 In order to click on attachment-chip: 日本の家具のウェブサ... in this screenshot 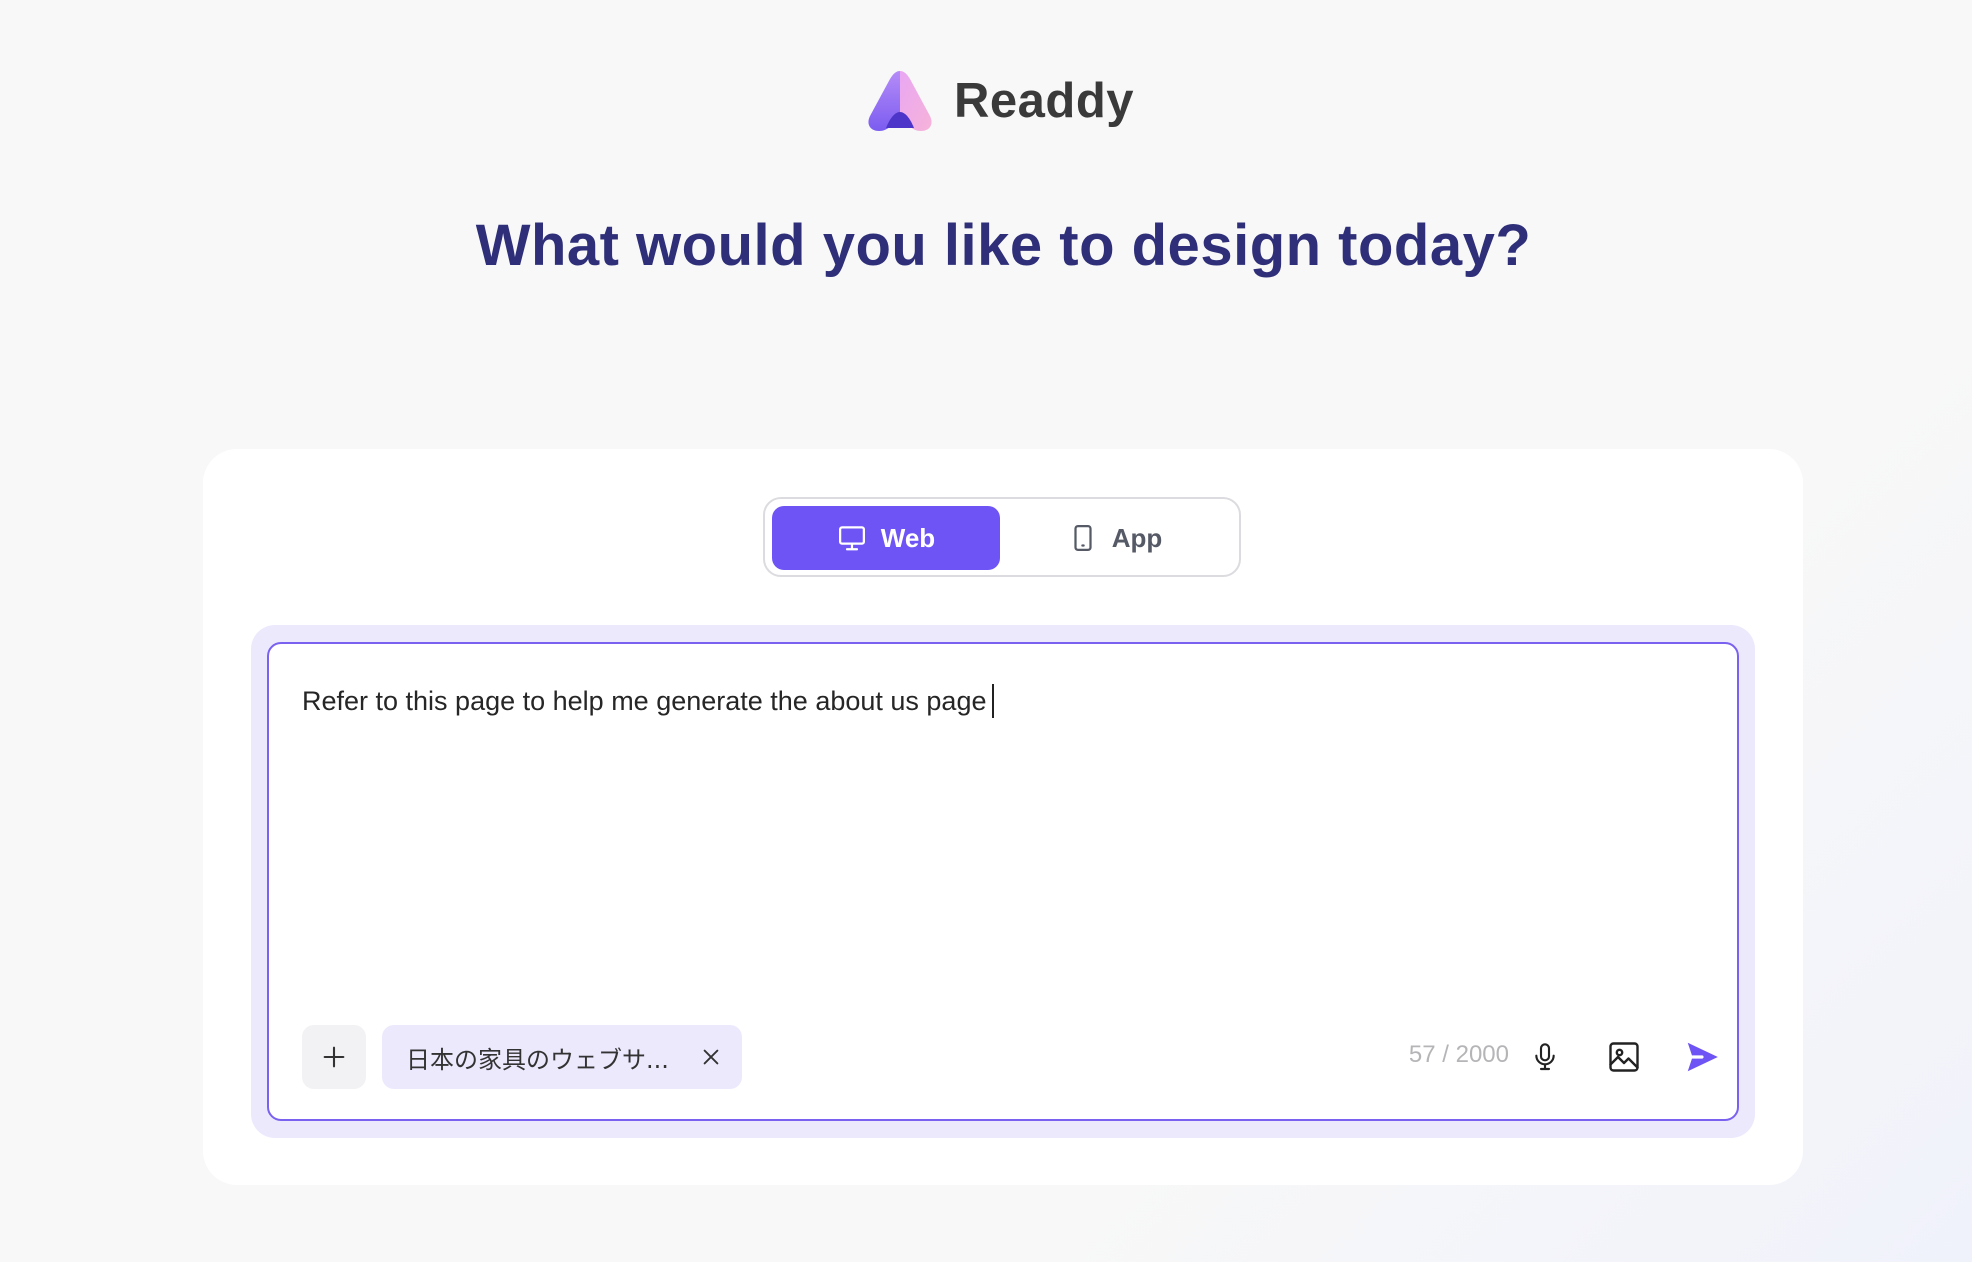, I will do `click(562, 1057)`.